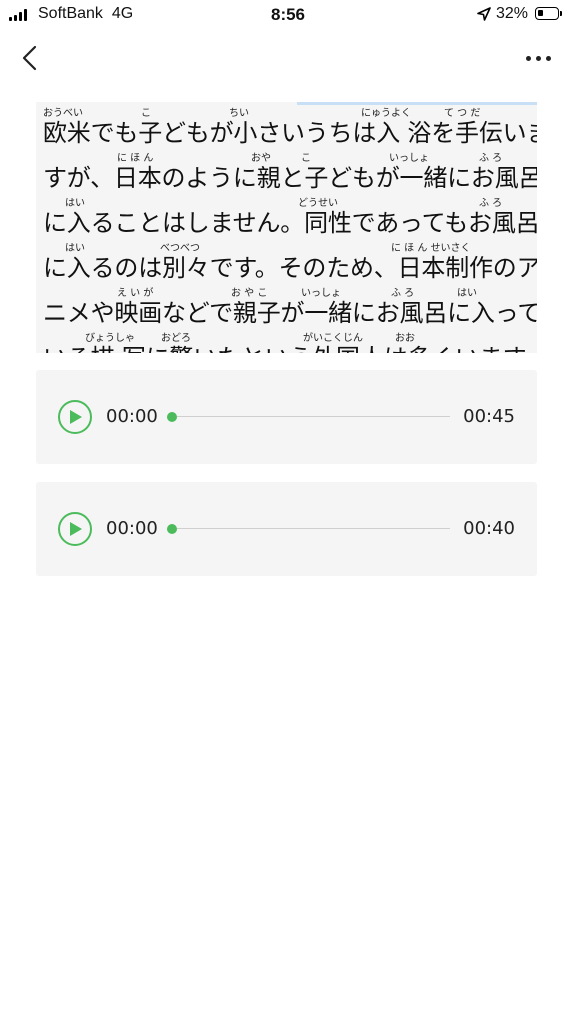 The image size is (576, 1024). What do you see at coordinates (547, 13) in the screenshot?
I see `battery-icon` at bounding box center [547, 13].